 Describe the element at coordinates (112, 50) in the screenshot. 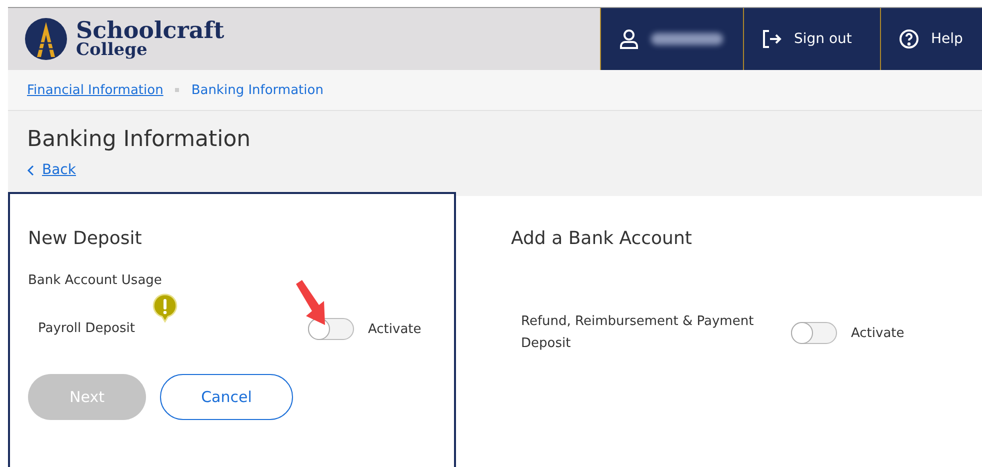

I see `logo-subname: College` at that location.